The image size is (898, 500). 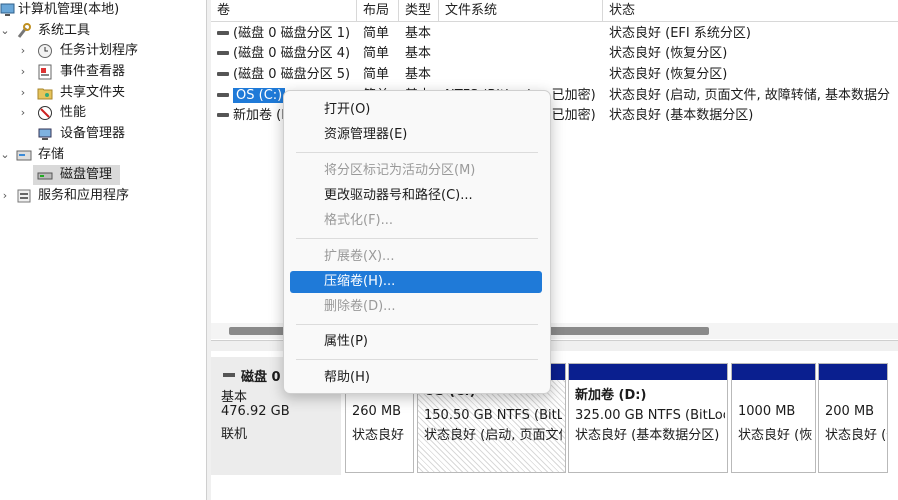 I want to click on tree-item-task-scheduler: › 任务计划程序, so click(x=103, y=51).